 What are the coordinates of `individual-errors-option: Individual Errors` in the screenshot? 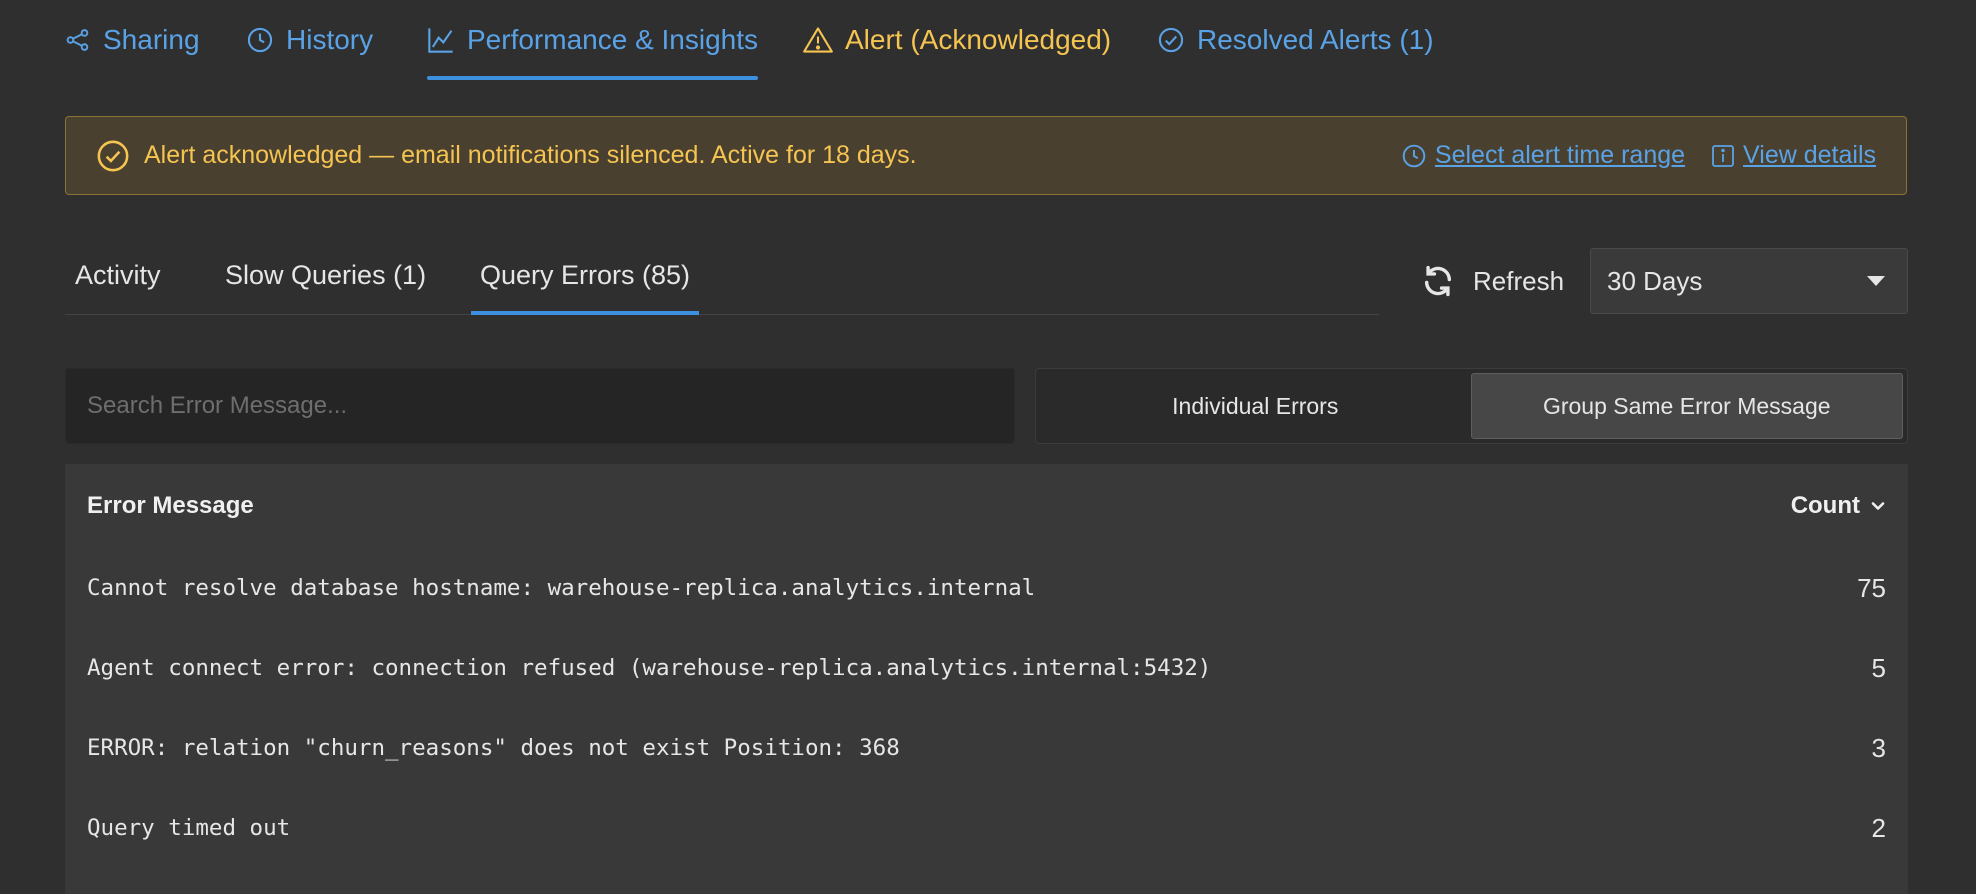 It's located at (1255, 406).